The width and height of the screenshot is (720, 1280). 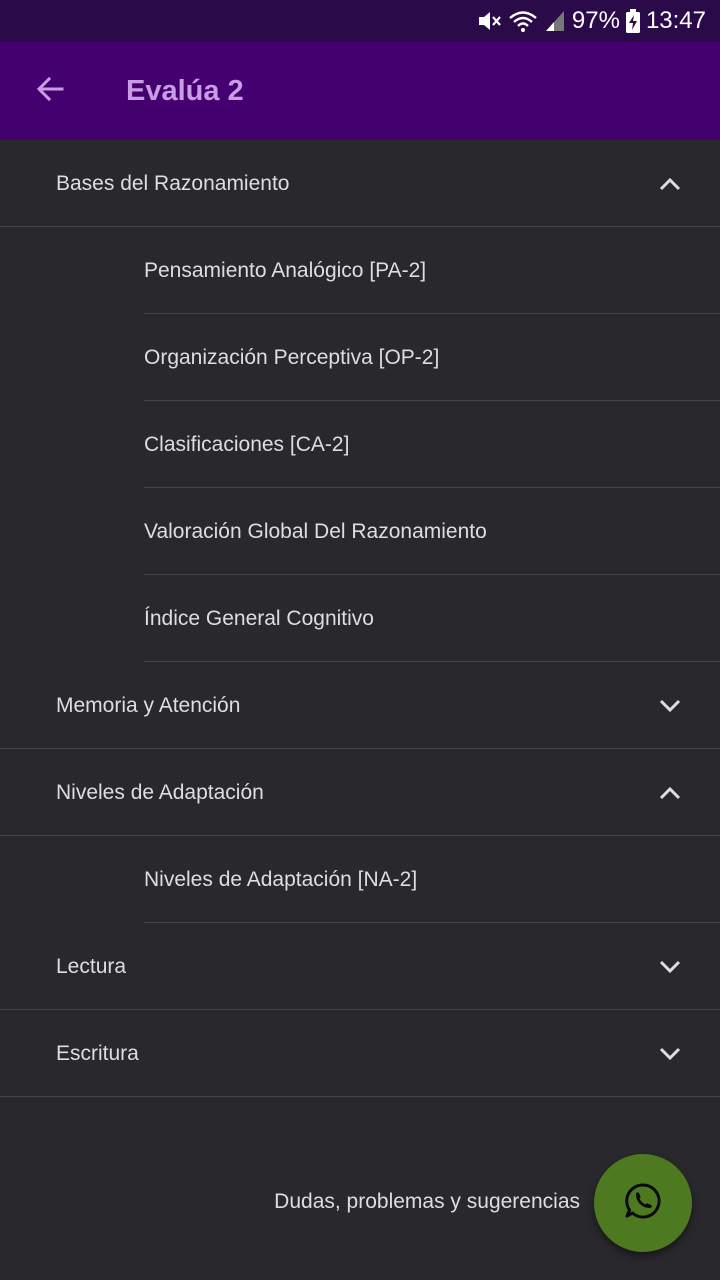 What do you see at coordinates (259, 618) in the screenshot?
I see `item-label: Índice General Cognitivo` at bounding box center [259, 618].